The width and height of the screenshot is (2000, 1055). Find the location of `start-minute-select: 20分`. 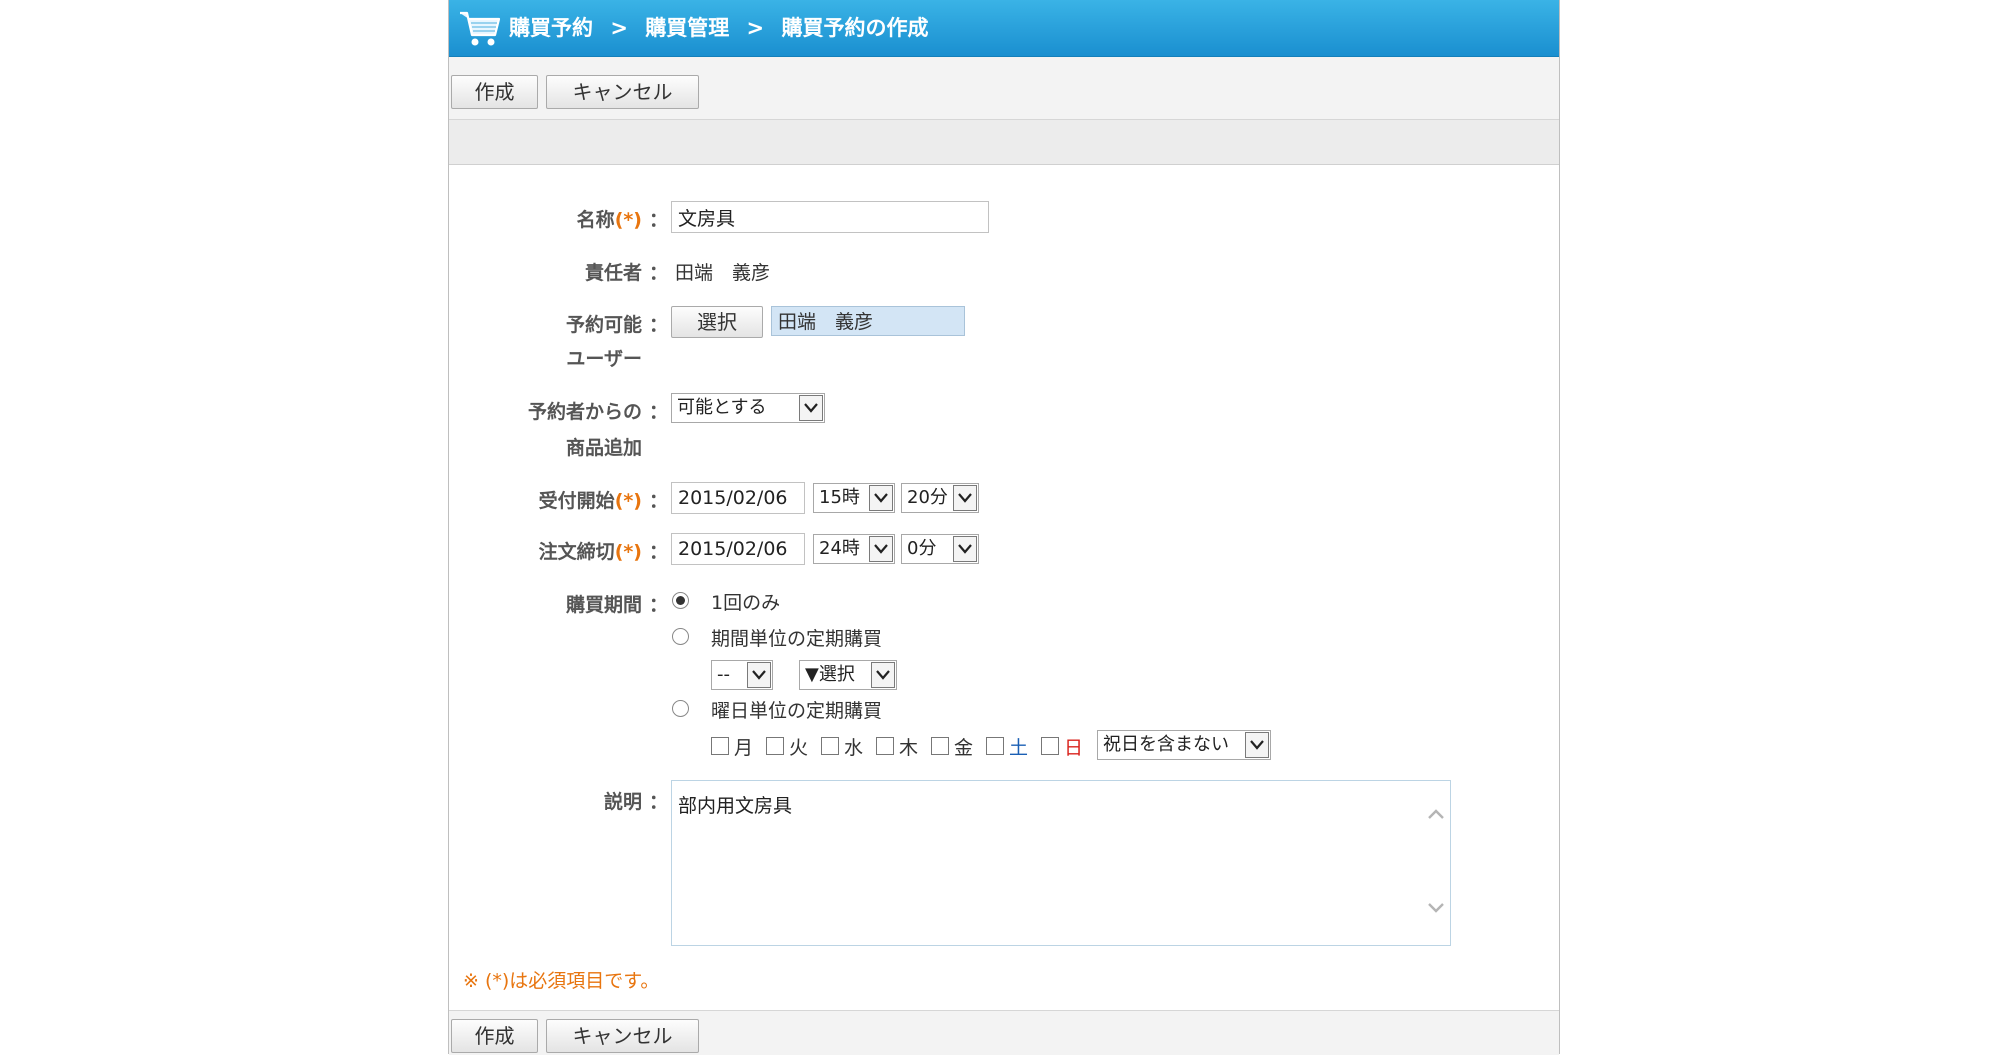

start-minute-select: 20分 is located at coordinates (940, 498).